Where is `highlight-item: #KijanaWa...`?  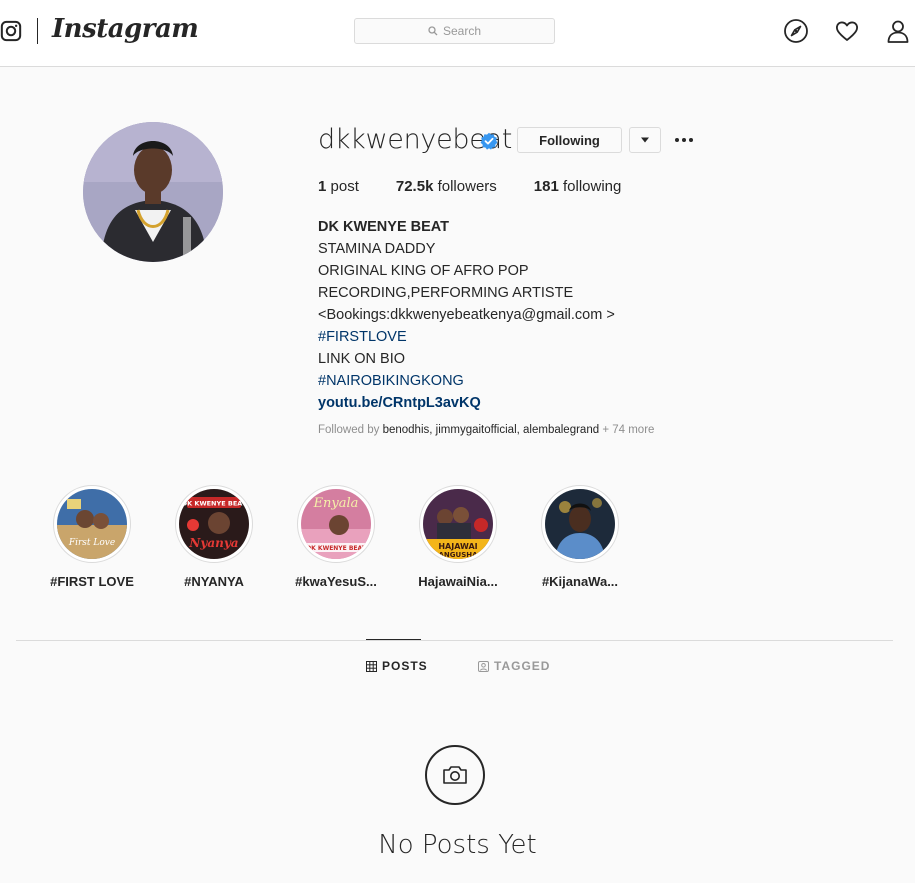
highlight-item: #KijanaWa... is located at coordinates (580, 537).